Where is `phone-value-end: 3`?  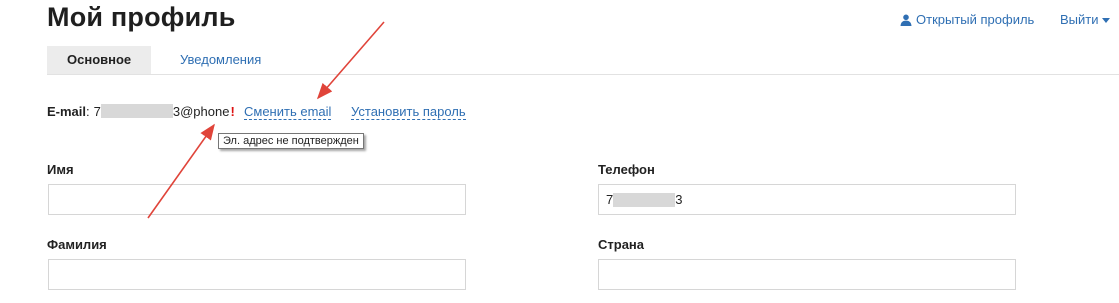
phone-value-end: 3 is located at coordinates (679, 199).